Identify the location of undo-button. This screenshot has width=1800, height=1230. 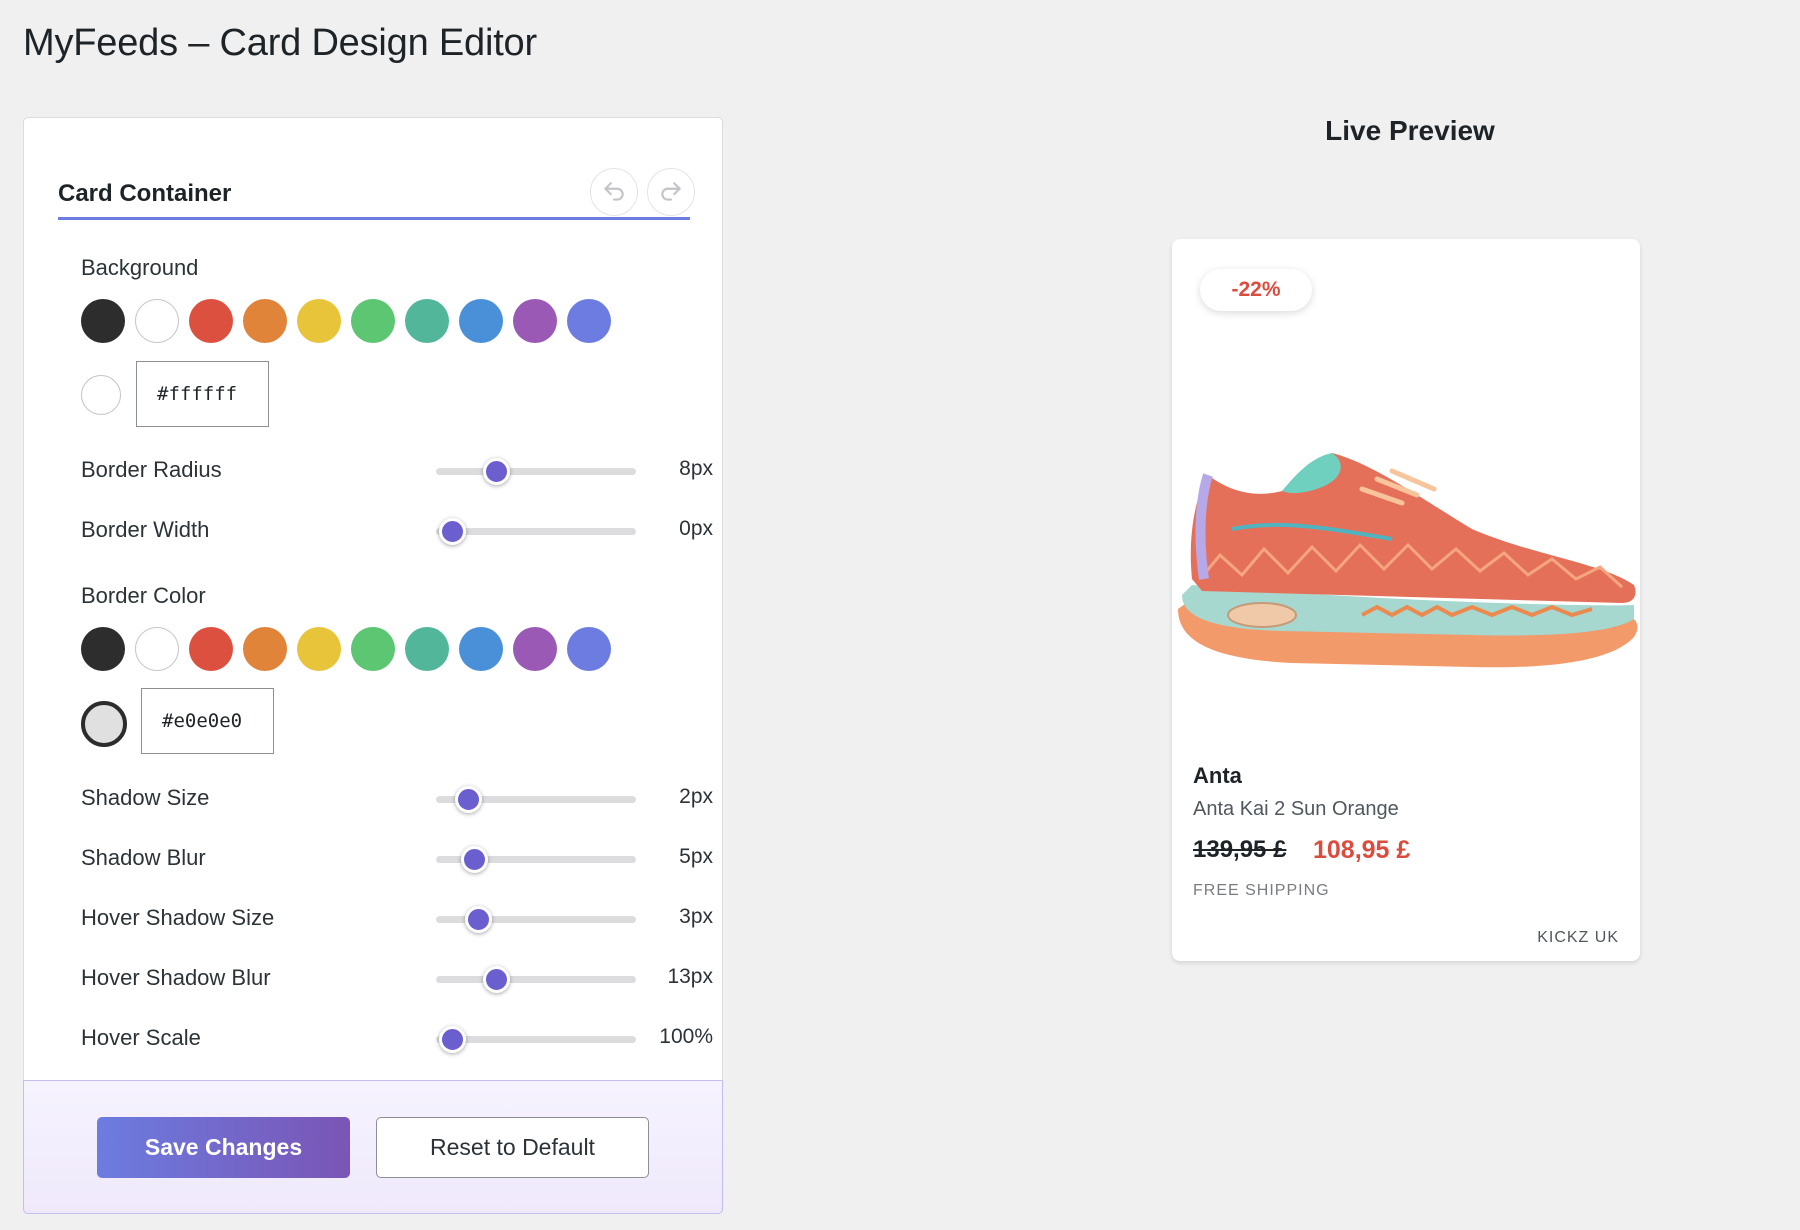
(614, 192).